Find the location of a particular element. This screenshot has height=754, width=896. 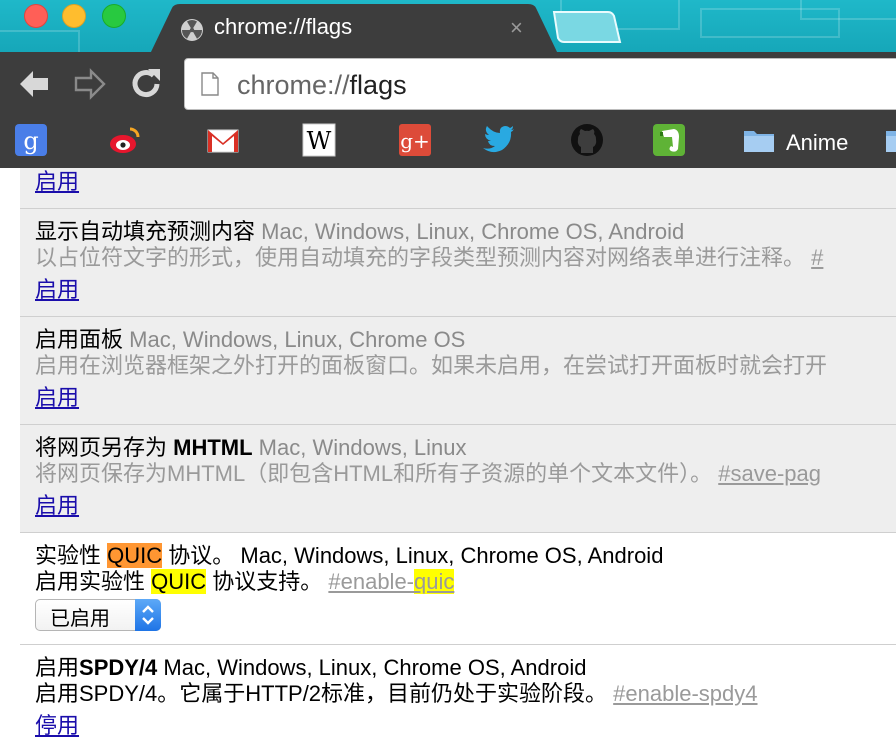

experiment-description: 启用SPDY/4。它属于HTTP/2标准，目前仍处于实验阶段。 is located at coordinates (321, 693).